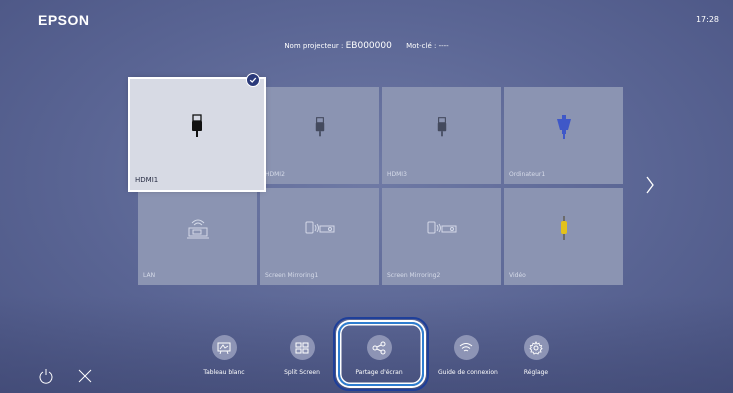  What do you see at coordinates (379, 372) in the screenshot?
I see `dock-label: Partage d'écran` at bounding box center [379, 372].